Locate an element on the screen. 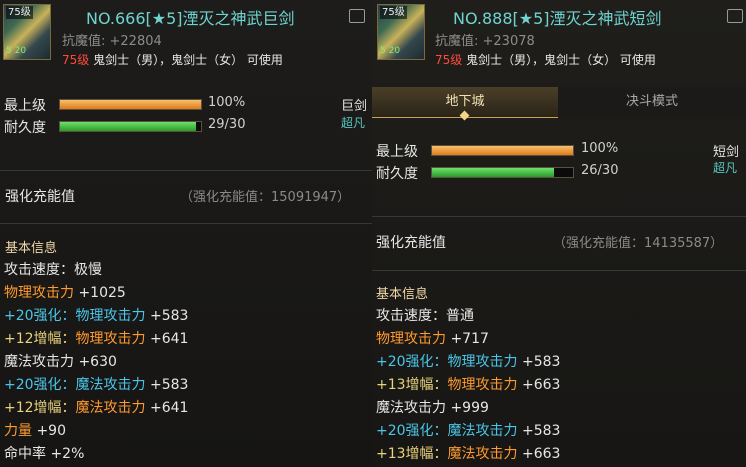 The image size is (746, 467). stat-line: +12增幅：物理攻击力 +641 is located at coordinates (96, 339).